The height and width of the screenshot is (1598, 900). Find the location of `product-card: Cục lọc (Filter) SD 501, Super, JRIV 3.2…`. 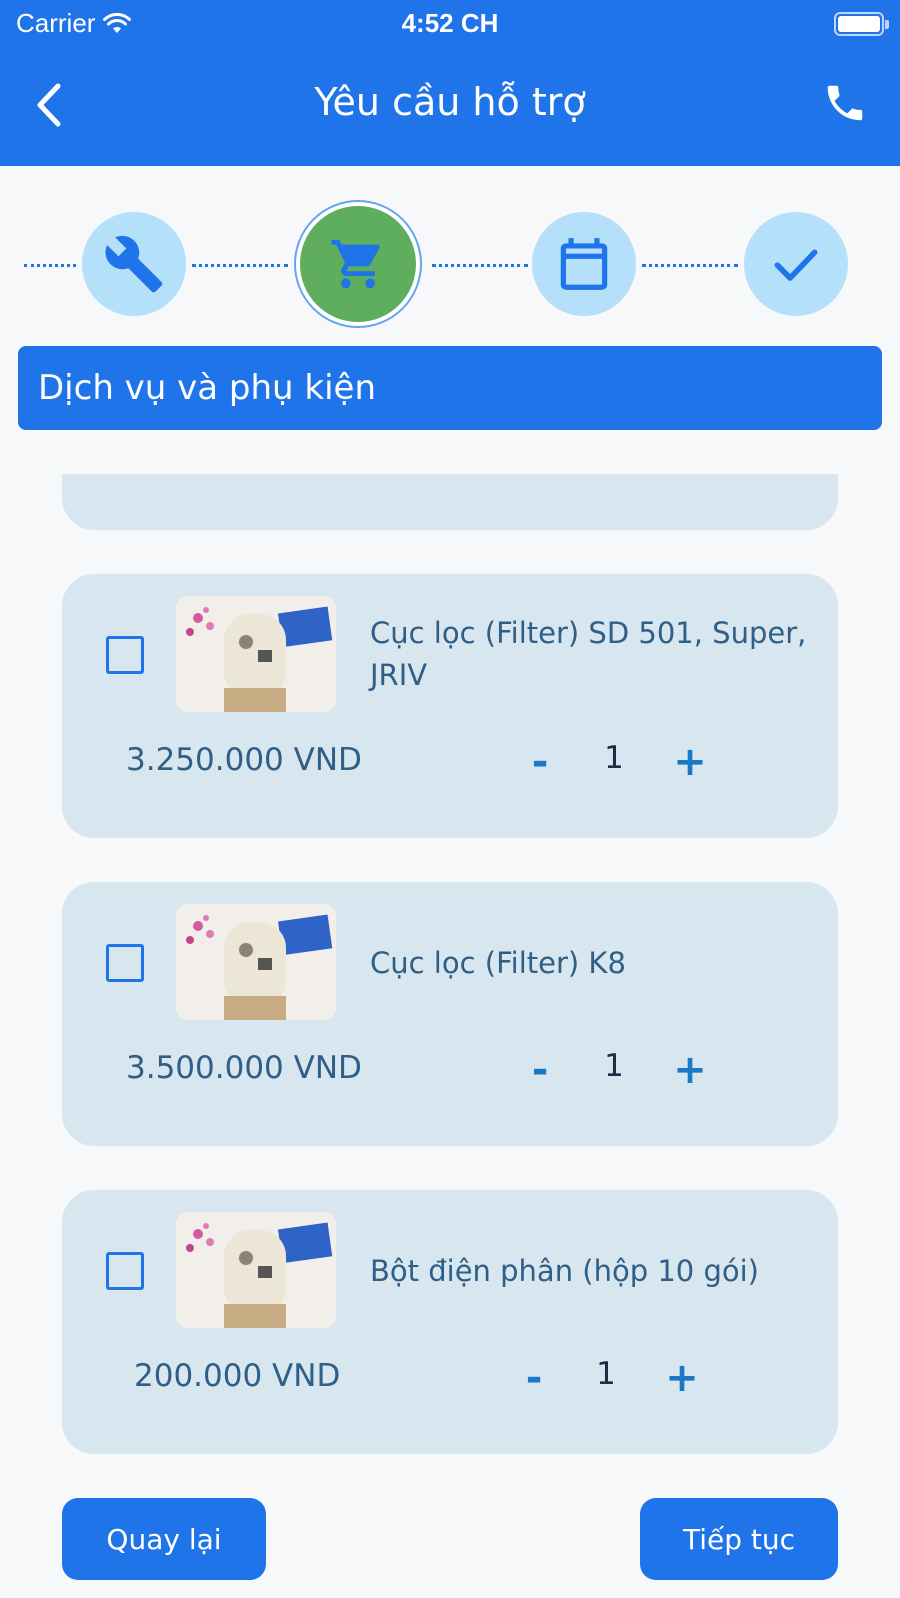

product-card: Cục lọc (Filter) SD 501, Super, JRIV 3.2… is located at coordinates (450, 706).